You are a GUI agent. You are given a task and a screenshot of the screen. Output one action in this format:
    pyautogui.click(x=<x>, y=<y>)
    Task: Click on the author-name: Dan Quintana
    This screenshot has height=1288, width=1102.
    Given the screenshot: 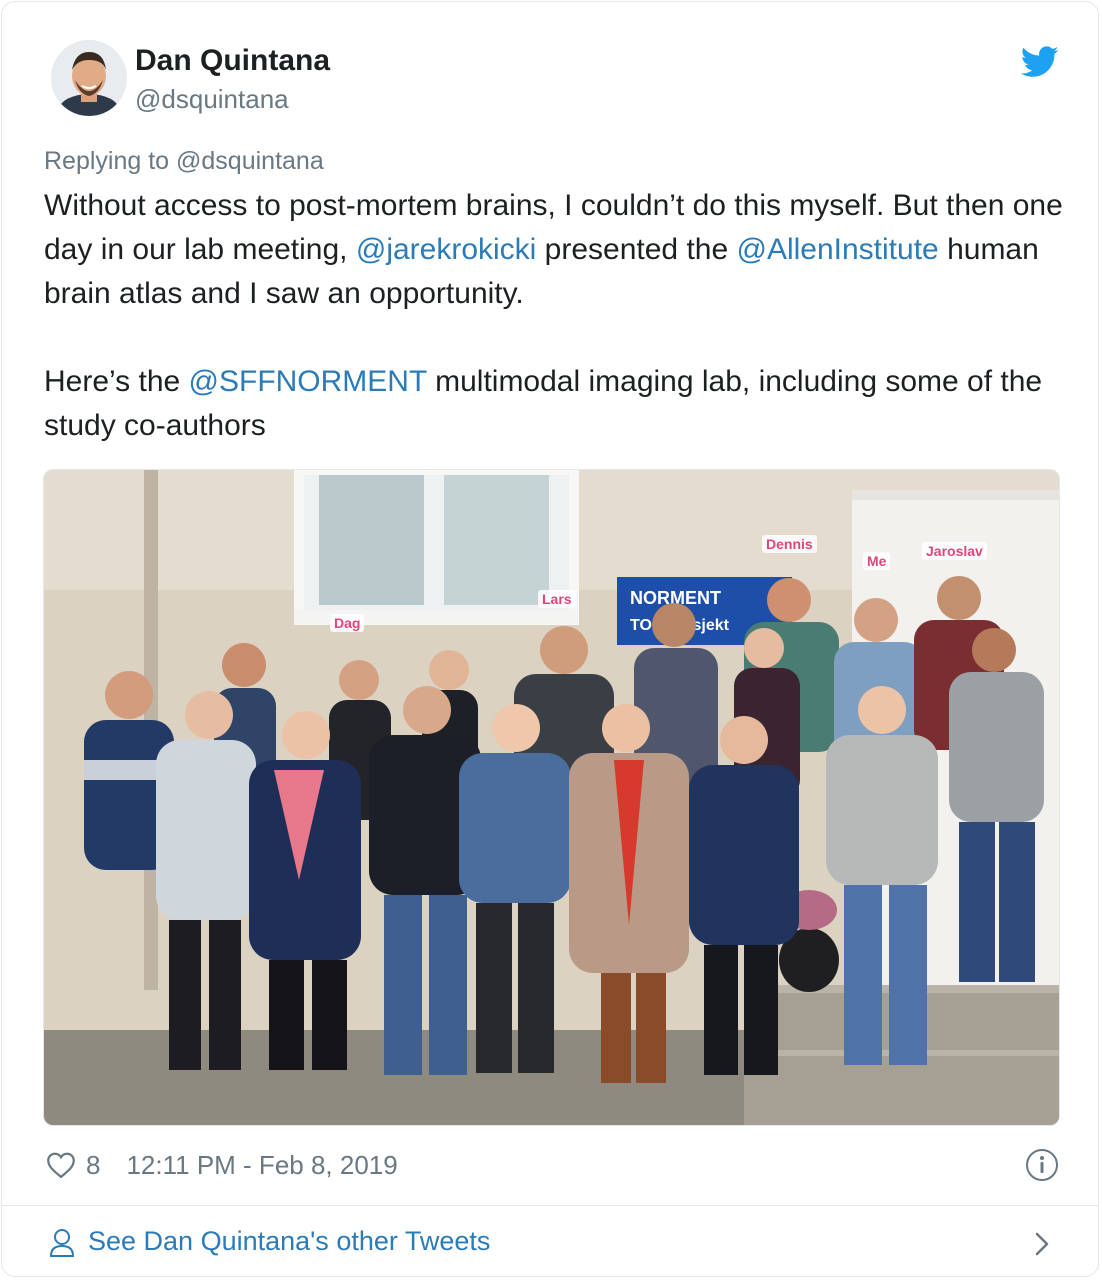 What is the action you would take?
    pyautogui.click(x=232, y=61)
    